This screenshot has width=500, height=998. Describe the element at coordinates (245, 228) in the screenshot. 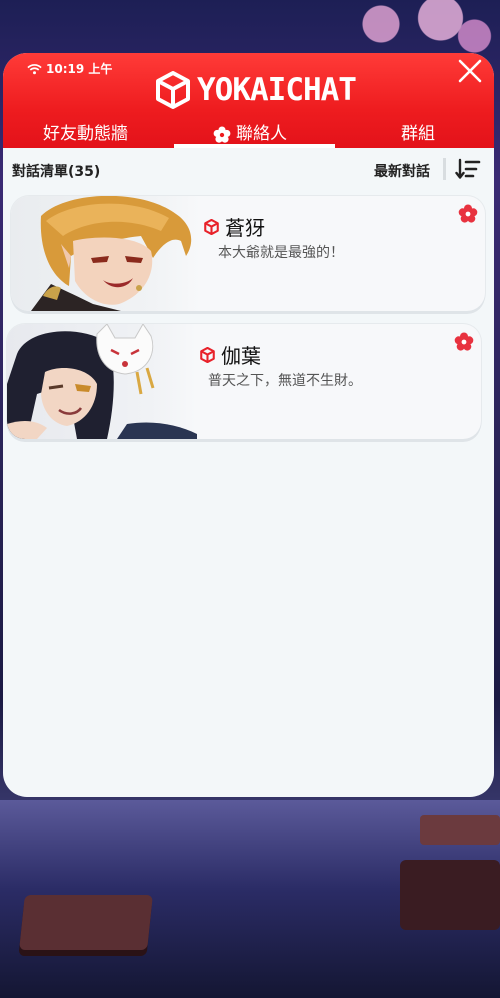

I see `contact-name: 蒼犽` at that location.